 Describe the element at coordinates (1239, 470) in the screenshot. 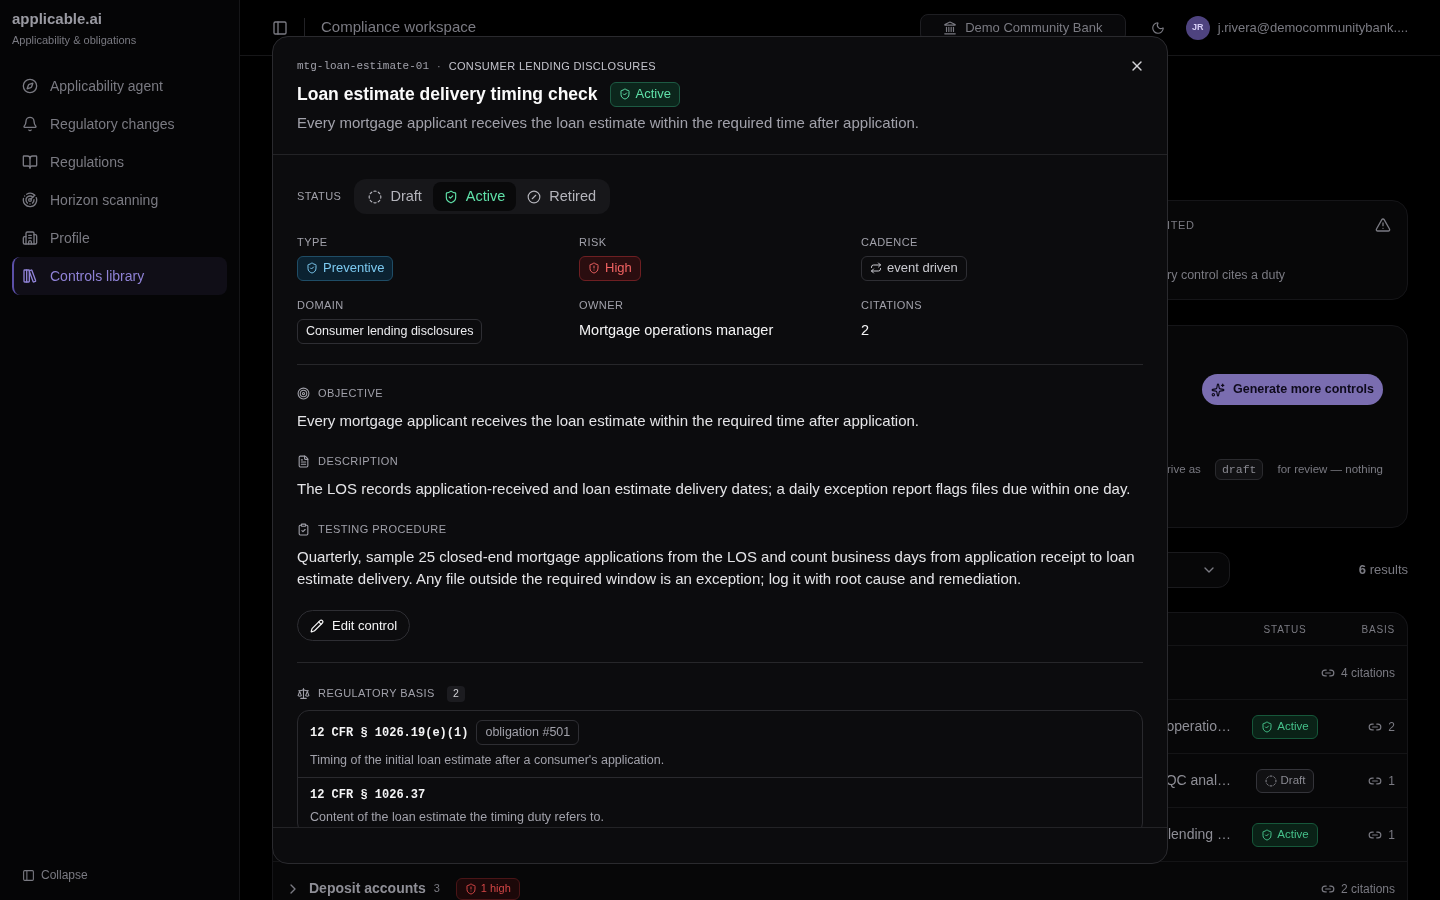

I see `draft-tag: draft` at that location.